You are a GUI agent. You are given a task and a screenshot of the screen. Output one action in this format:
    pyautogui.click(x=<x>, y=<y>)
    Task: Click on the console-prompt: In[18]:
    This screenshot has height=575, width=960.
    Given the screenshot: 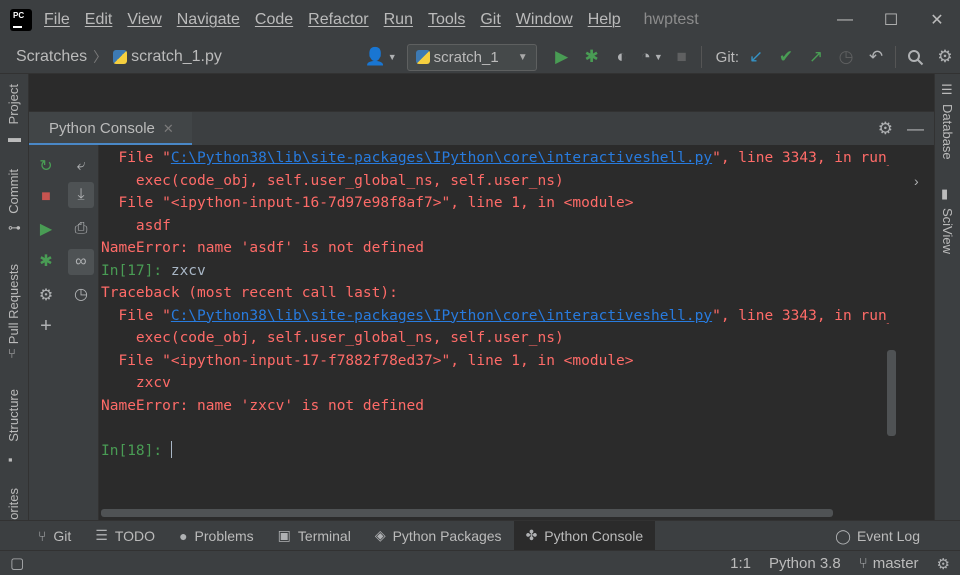 What is the action you would take?
    pyautogui.click(x=136, y=450)
    